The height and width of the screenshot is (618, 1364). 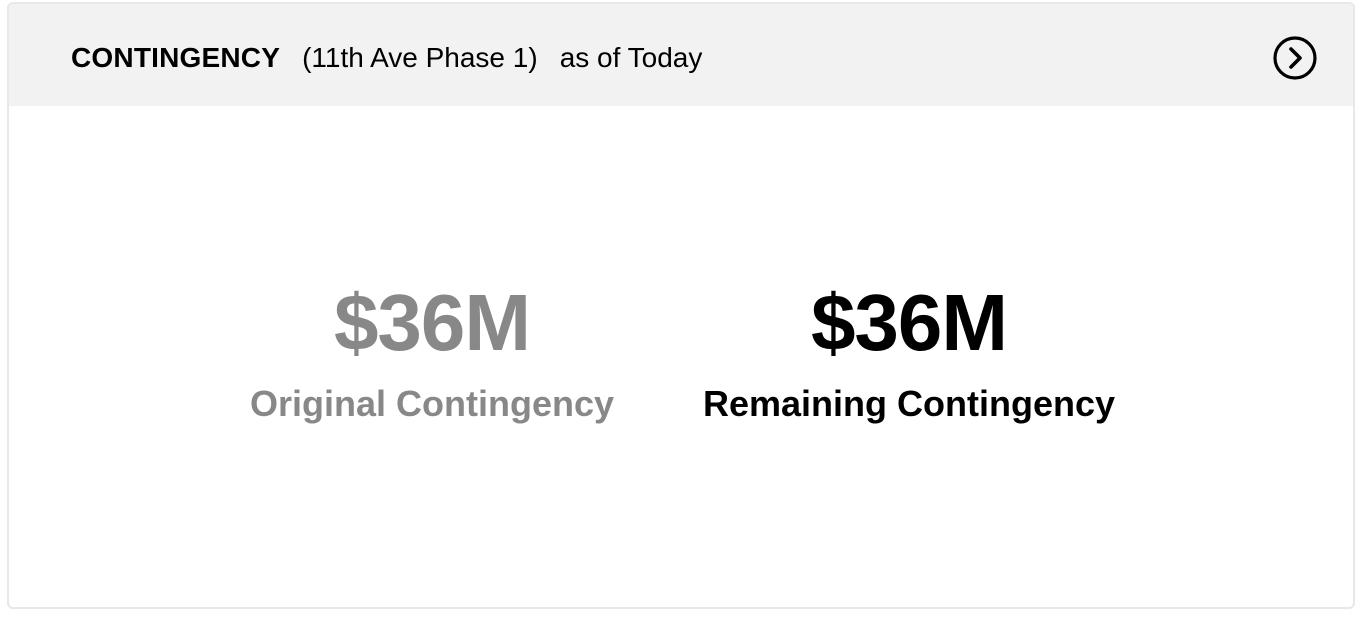 I want to click on open-details-button, so click(x=1295, y=58).